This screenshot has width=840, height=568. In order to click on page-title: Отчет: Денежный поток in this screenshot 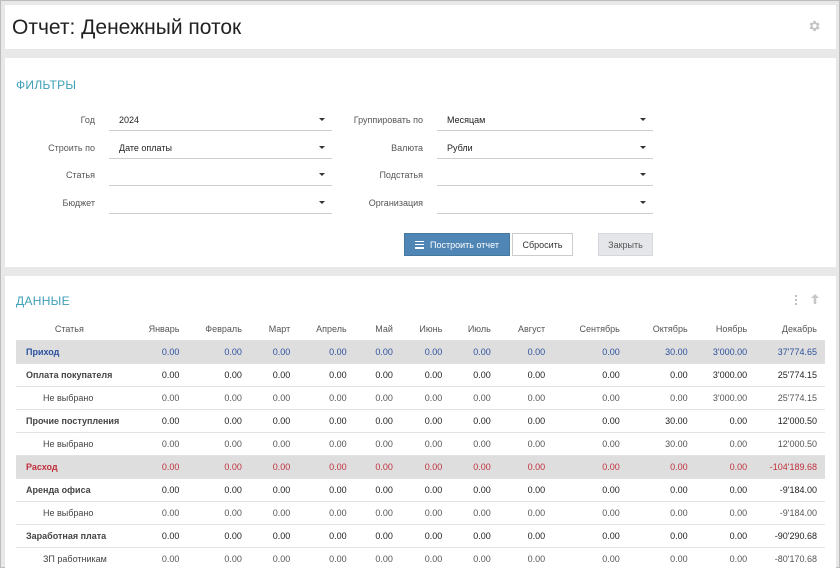, I will do `click(127, 27)`.